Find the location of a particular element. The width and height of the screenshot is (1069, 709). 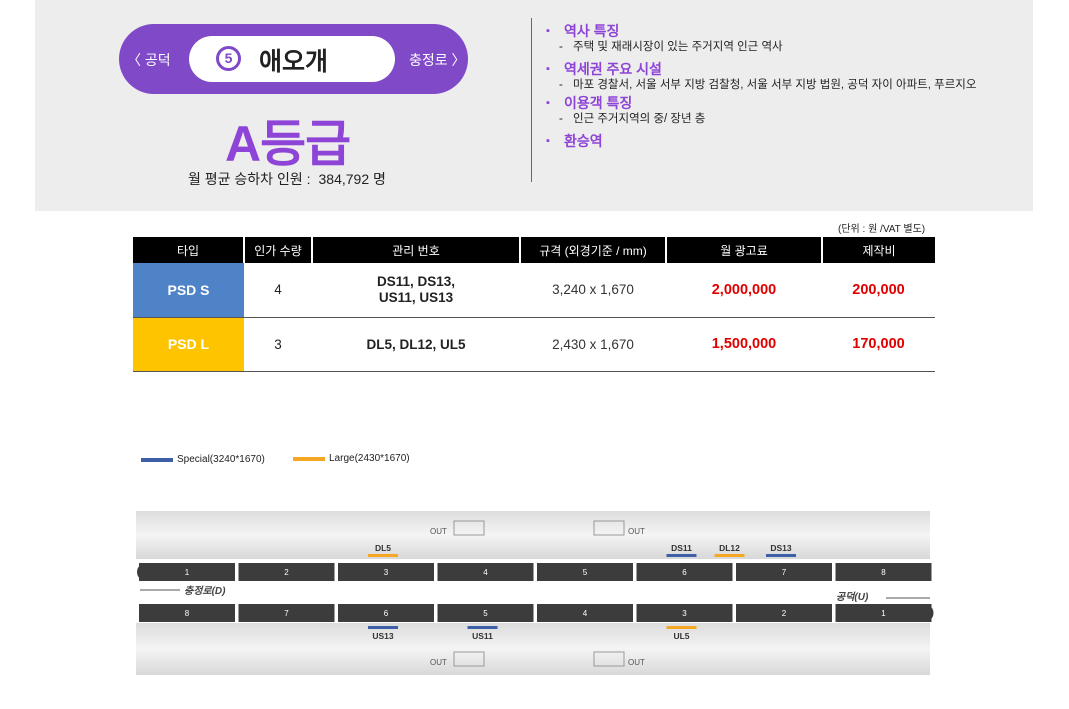

feature-station: 역사 특징 주택 및 재래시장이 있는 주거지역 인근 역사 is located at coordinates (774, 38).